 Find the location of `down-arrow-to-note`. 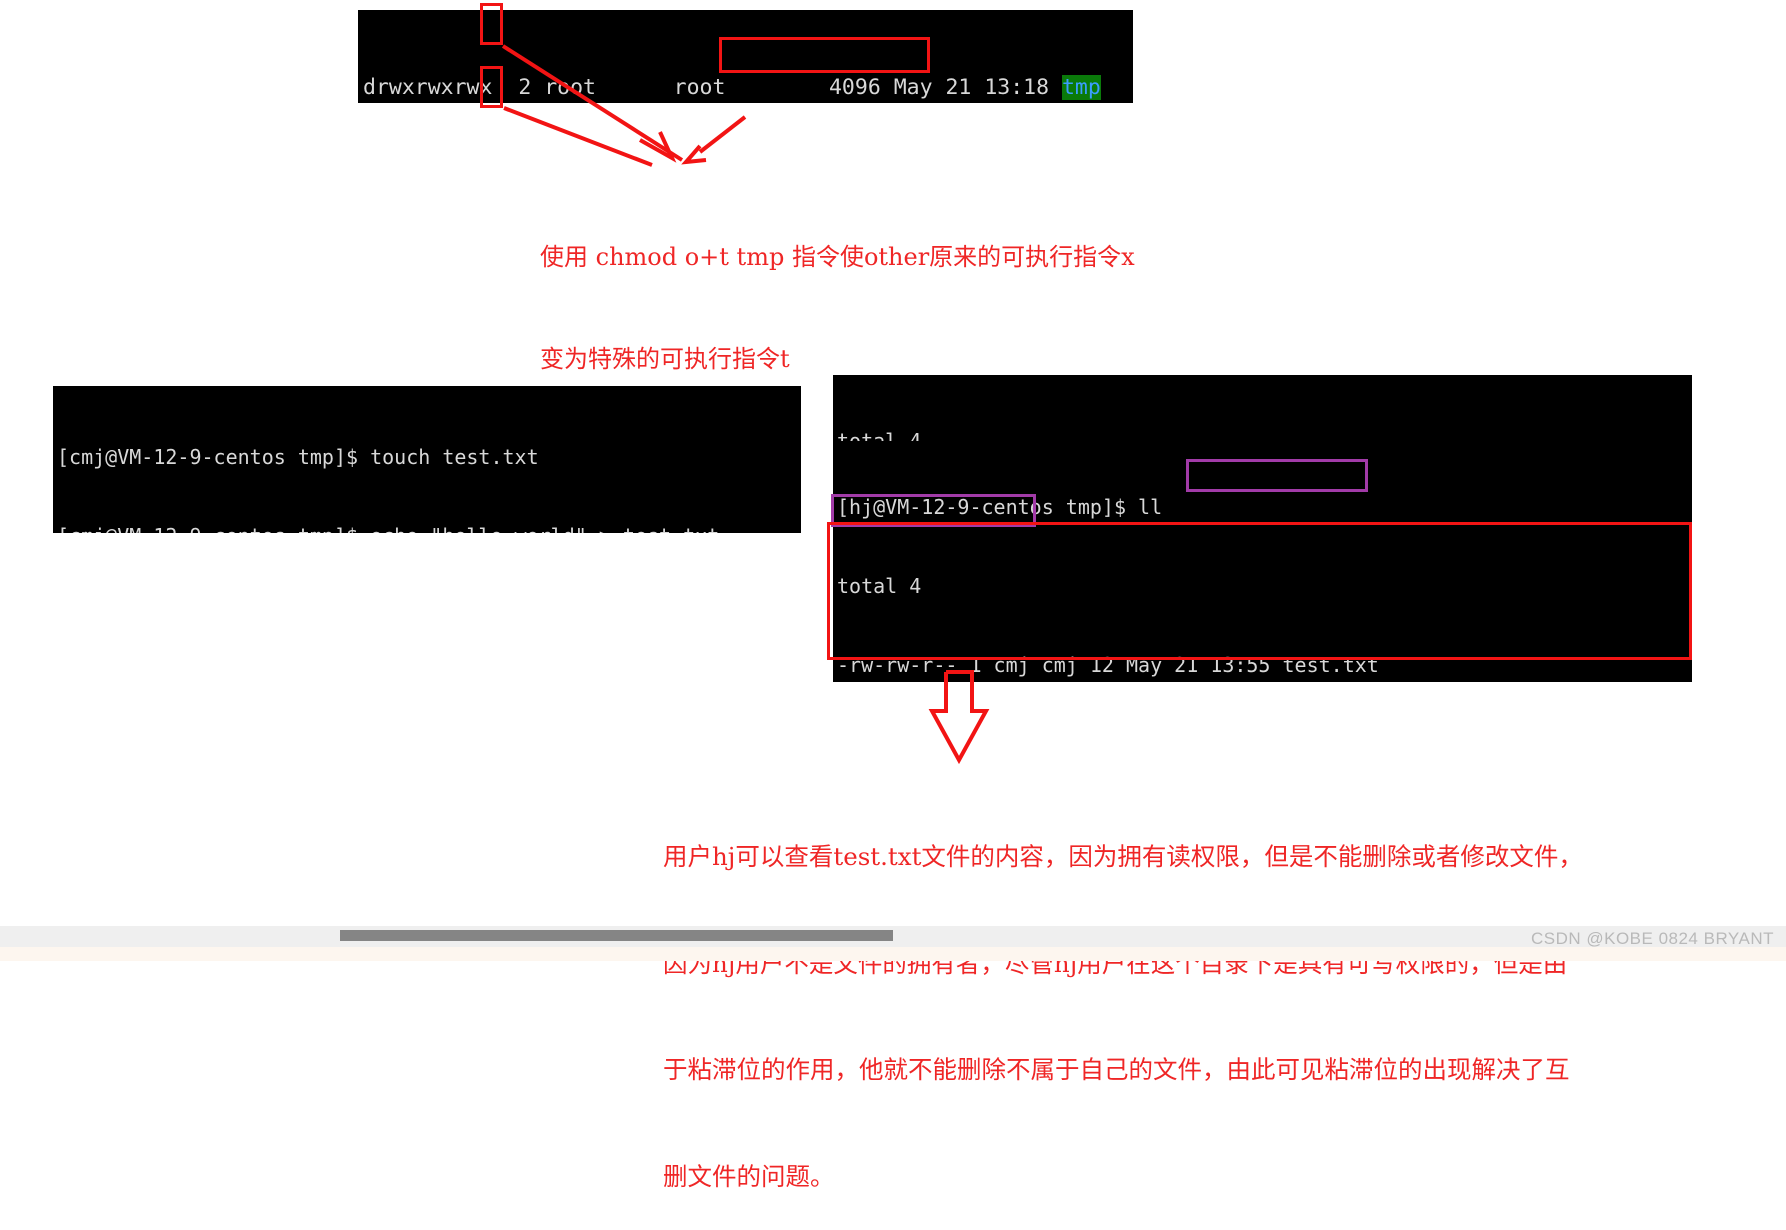

down-arrow-to-note is located at coordinates (959, 717).